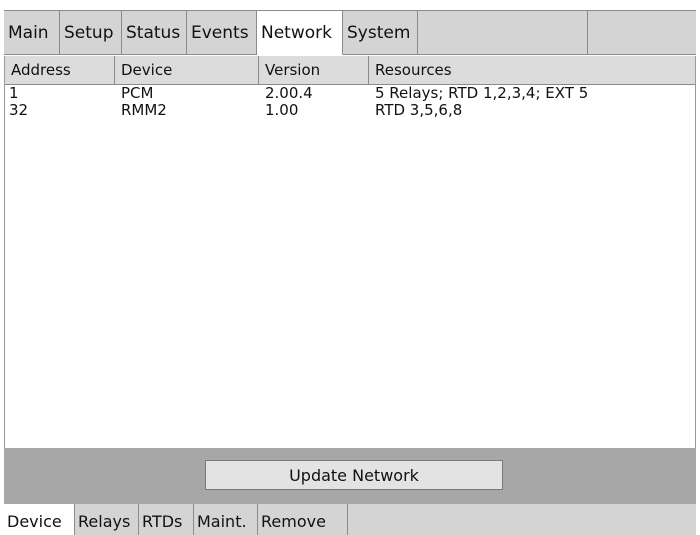  Describe the element at coordinates (226, 519) in the screenshot. I see `subtab-maint: Maint.` at that location.